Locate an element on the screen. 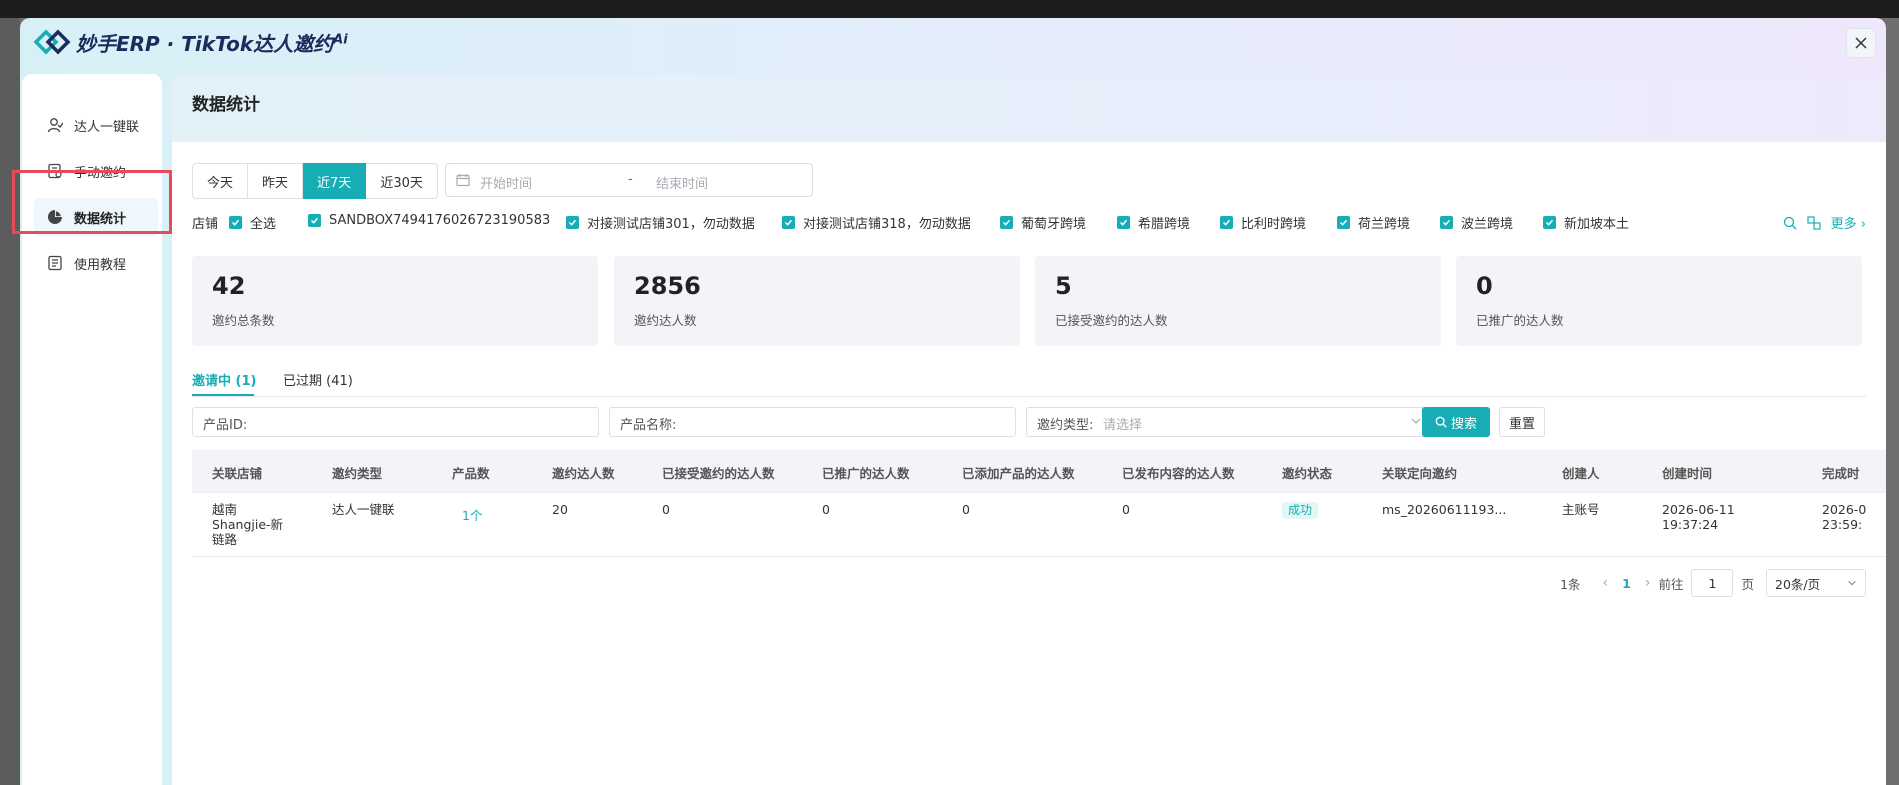 The image size is (1899, 785). shop-checkbox-portugal: 葡萄牙跨境 is located at coordinates (1043, 222).